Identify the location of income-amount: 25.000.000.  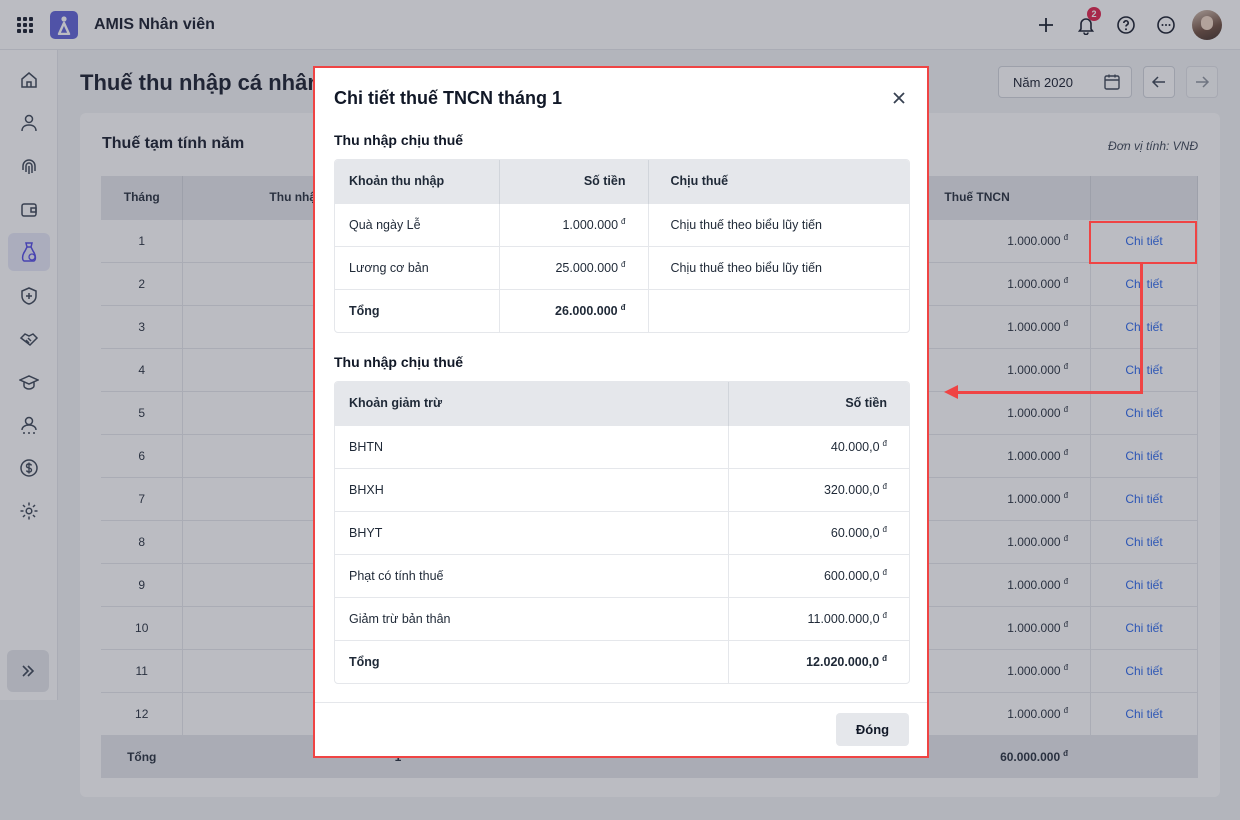
(587, 268).